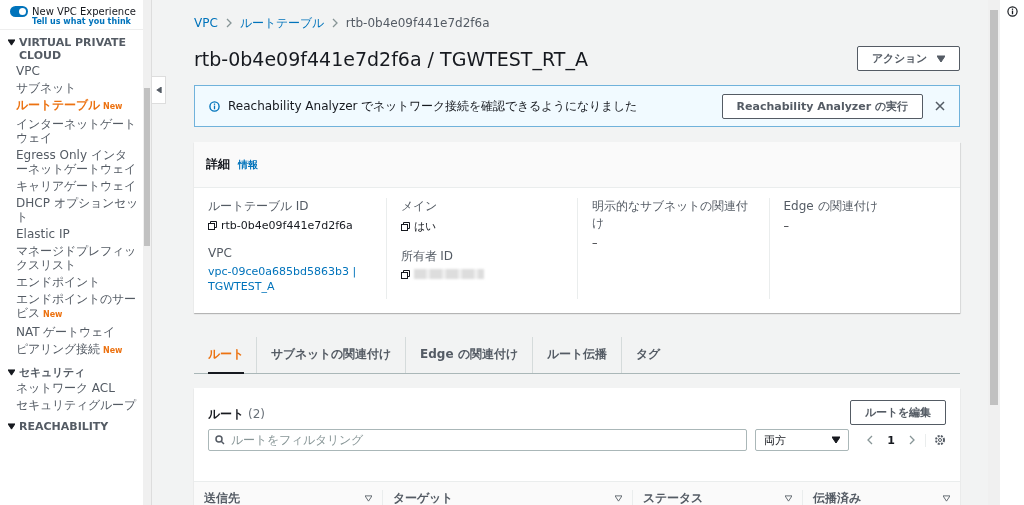 The image size is (1024, 505). I want to click on sidebar-item: ピアリング接続 New, so click(70, 350).